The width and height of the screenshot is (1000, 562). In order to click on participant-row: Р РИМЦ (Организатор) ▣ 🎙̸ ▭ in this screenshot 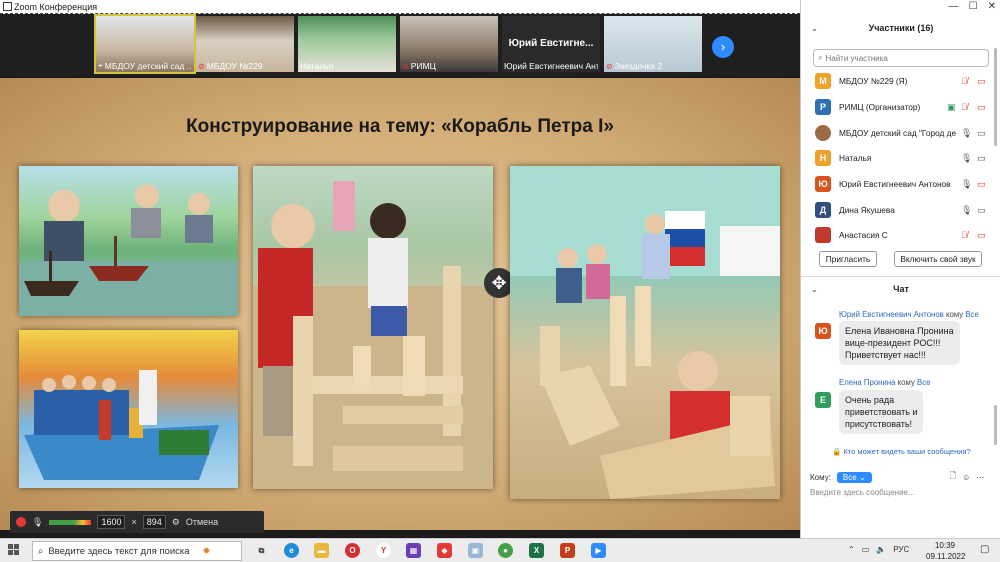, I will do `click(897, 107)`.